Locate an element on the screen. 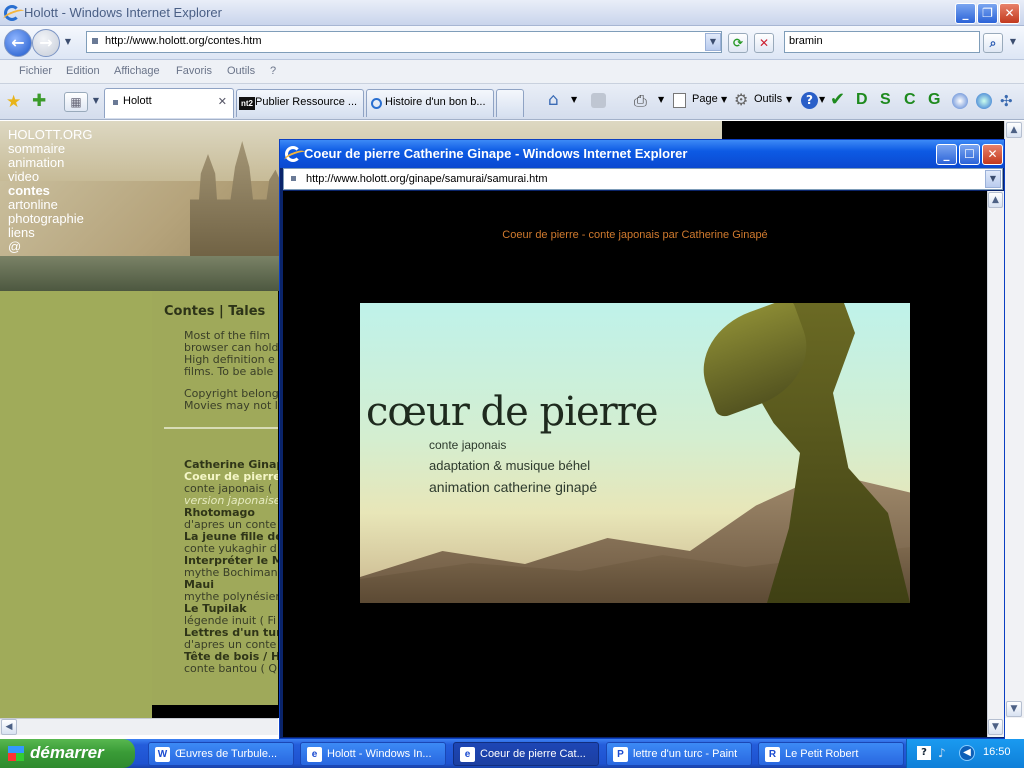  nav-photographie: photographie is located at coordinates (46, 219).